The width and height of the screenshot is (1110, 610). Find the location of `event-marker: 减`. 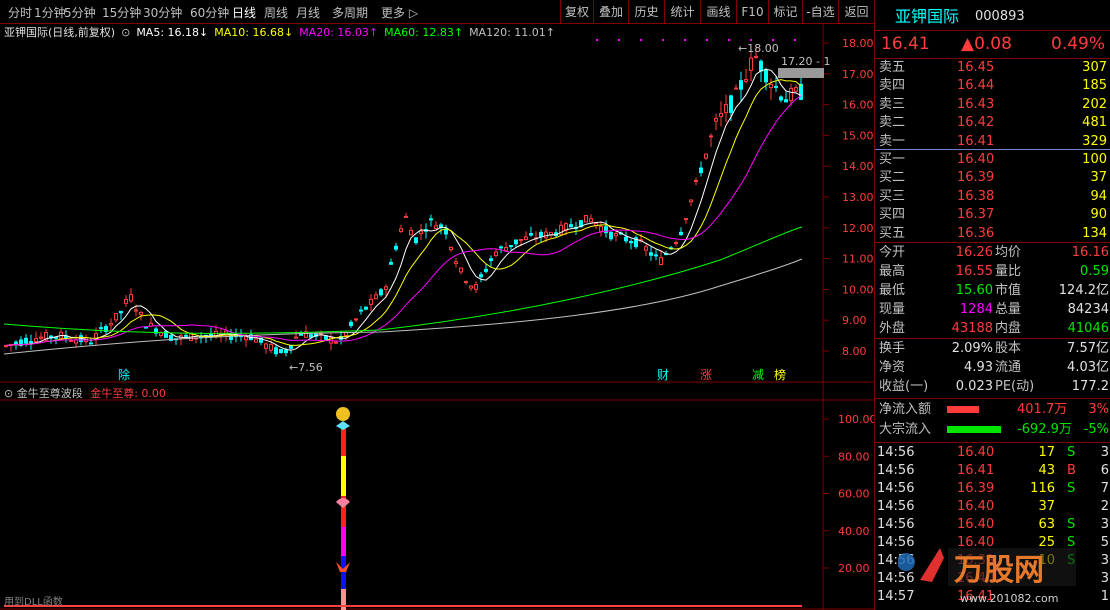

event-marker: 减 is located at coordinates (758, 375).